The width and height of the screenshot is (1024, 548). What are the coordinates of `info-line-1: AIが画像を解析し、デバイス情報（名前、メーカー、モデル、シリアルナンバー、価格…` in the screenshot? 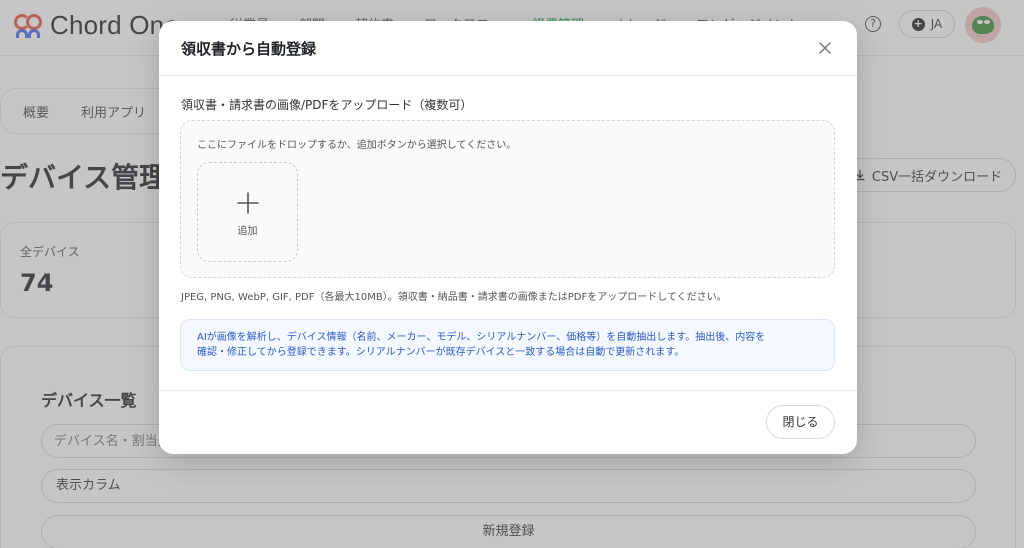 It's located at (481, 337).